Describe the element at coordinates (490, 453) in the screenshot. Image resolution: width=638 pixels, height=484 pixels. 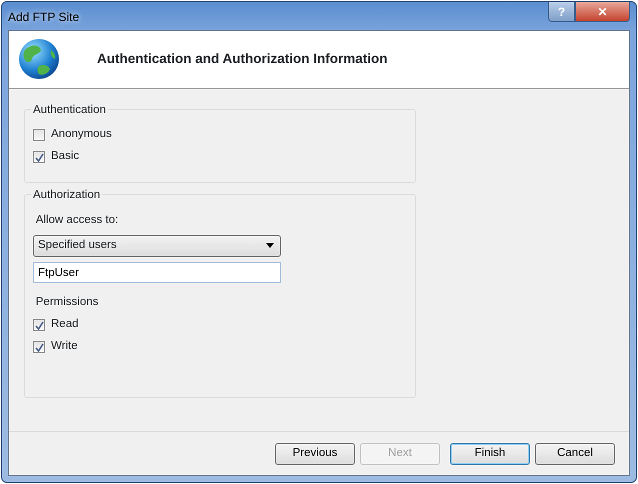
I see `wizard-button: Finish` at that location.